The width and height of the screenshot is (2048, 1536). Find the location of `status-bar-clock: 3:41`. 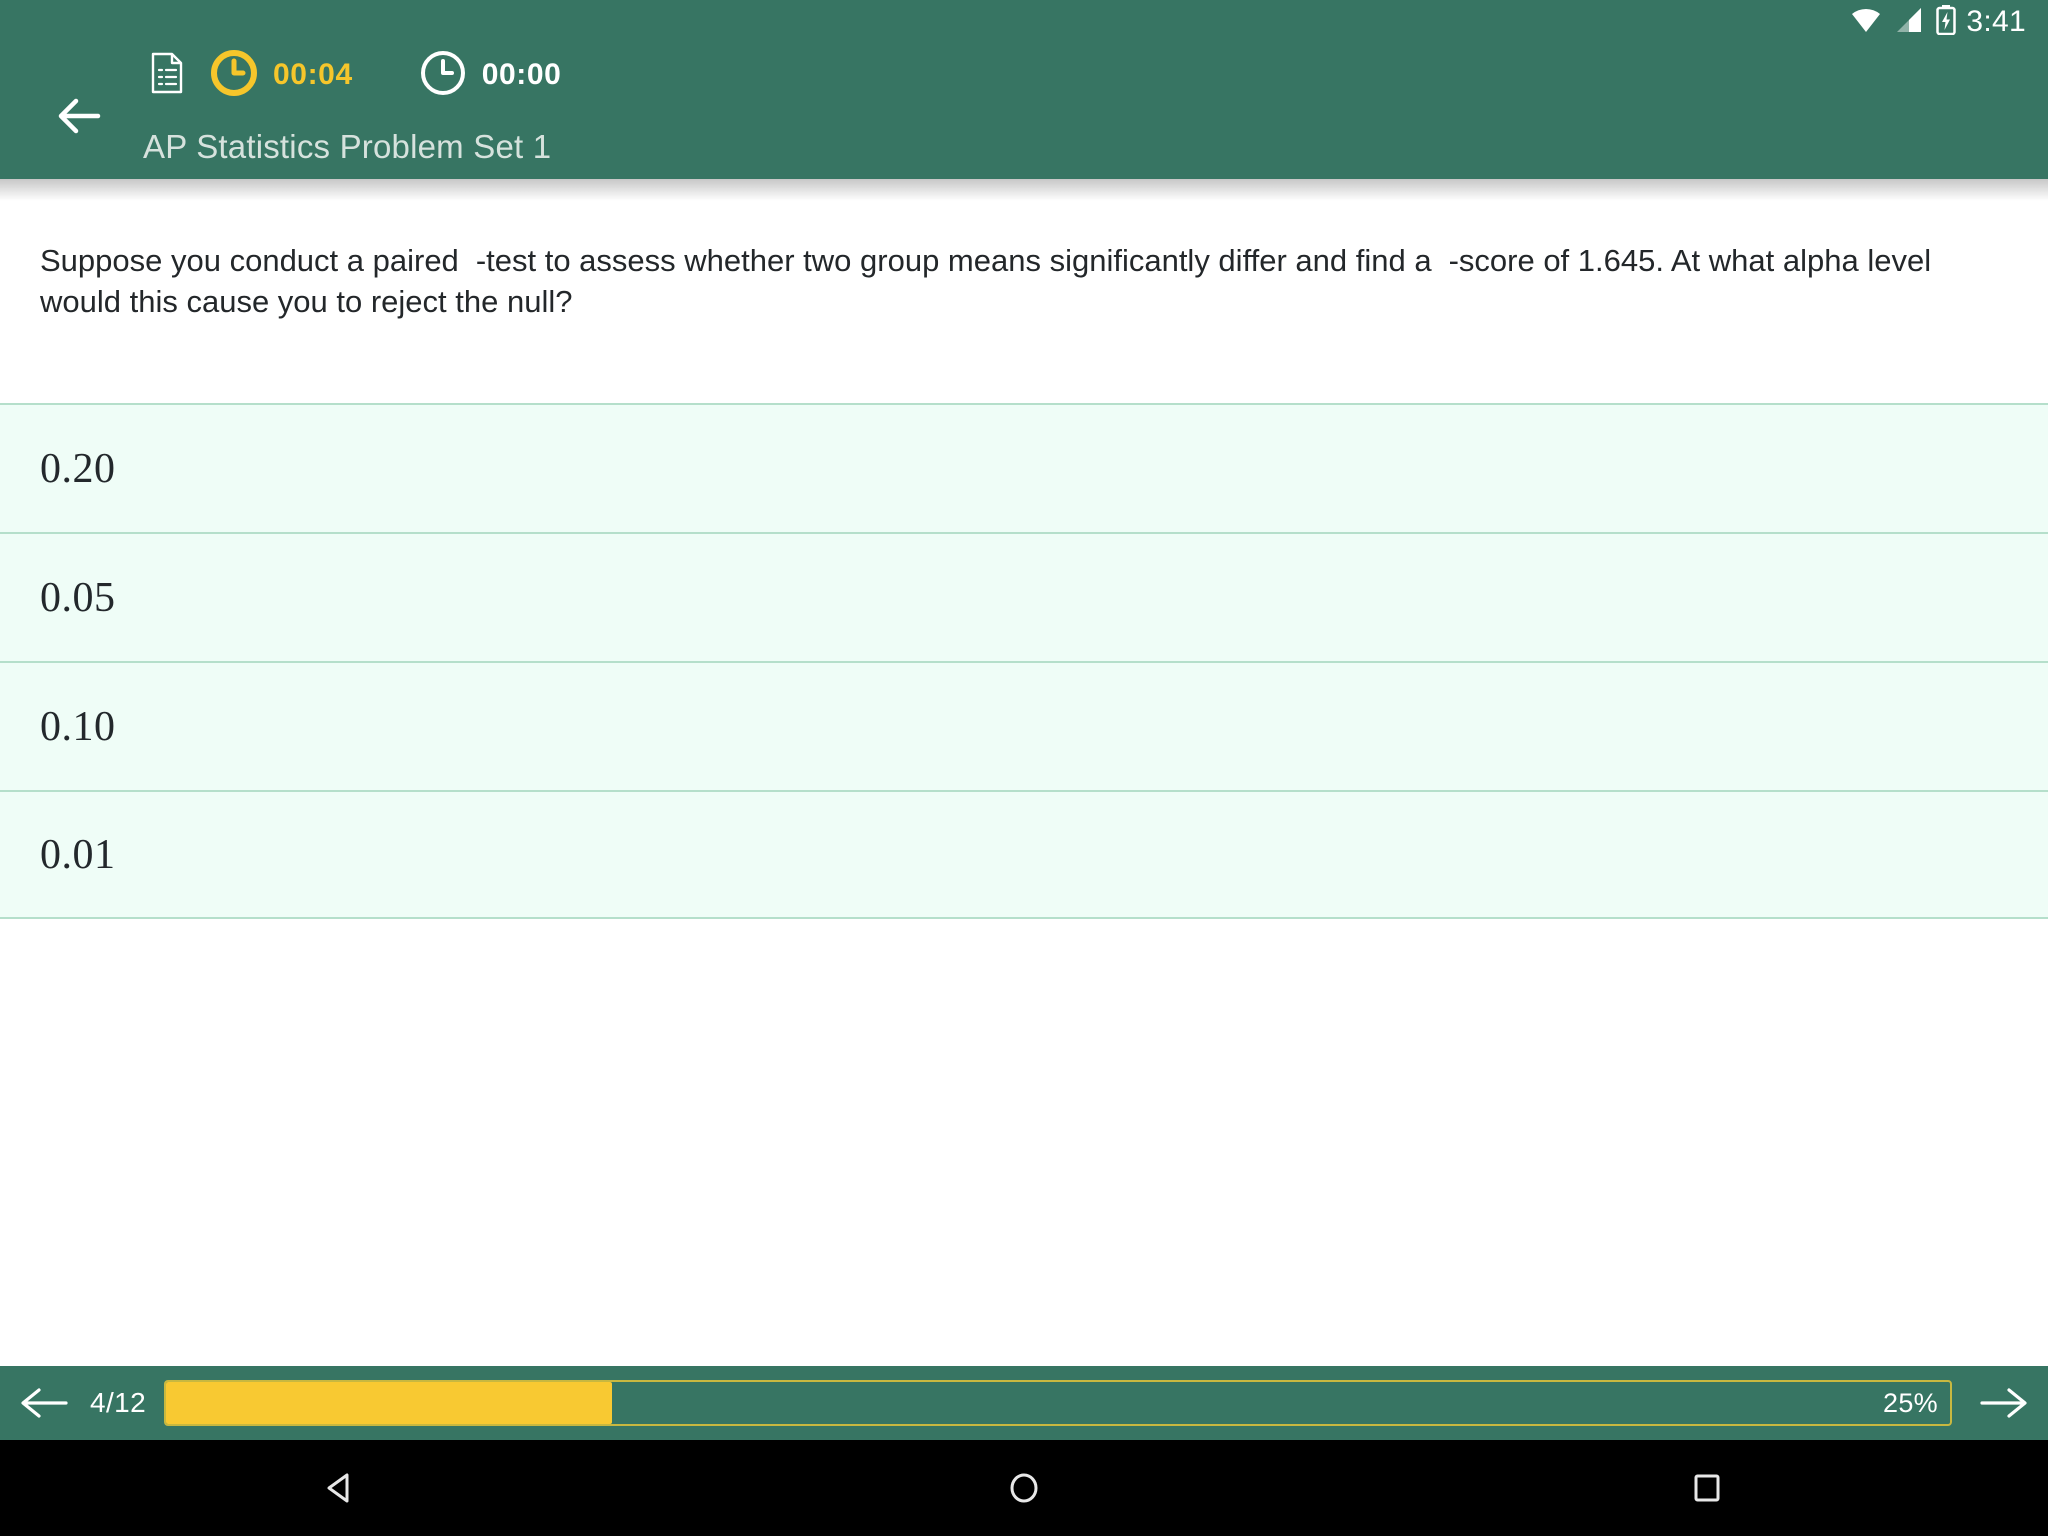

status-bar-clock: 3:41 is located at coordinates (1996, 21).